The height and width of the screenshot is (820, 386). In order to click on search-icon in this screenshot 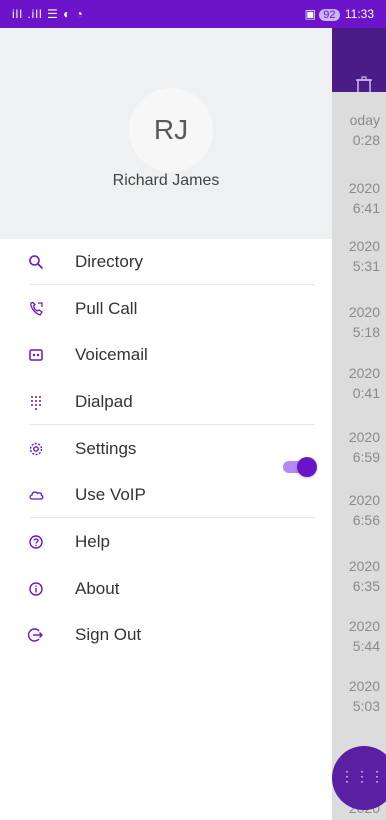, I will do `click(36, 262)`.